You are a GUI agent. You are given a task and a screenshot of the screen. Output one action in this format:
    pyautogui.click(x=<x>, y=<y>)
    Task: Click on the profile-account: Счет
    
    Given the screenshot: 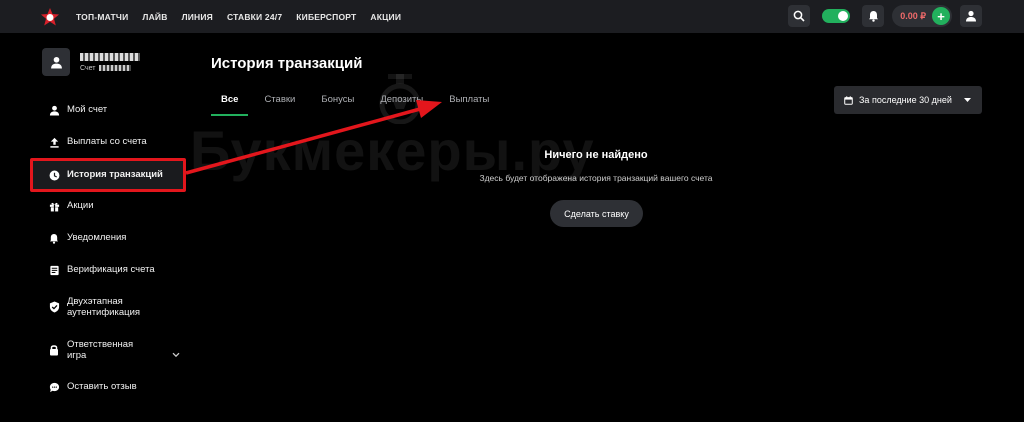 What is the action you would take?
    pyautogui.click(x=110, y=68)
    